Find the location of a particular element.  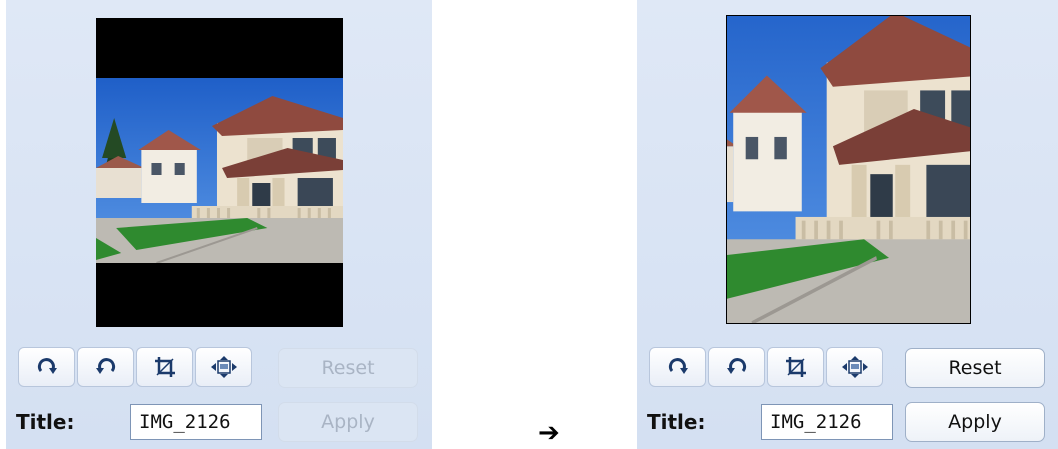

image-tools-after is located at coordinates (767, 367).